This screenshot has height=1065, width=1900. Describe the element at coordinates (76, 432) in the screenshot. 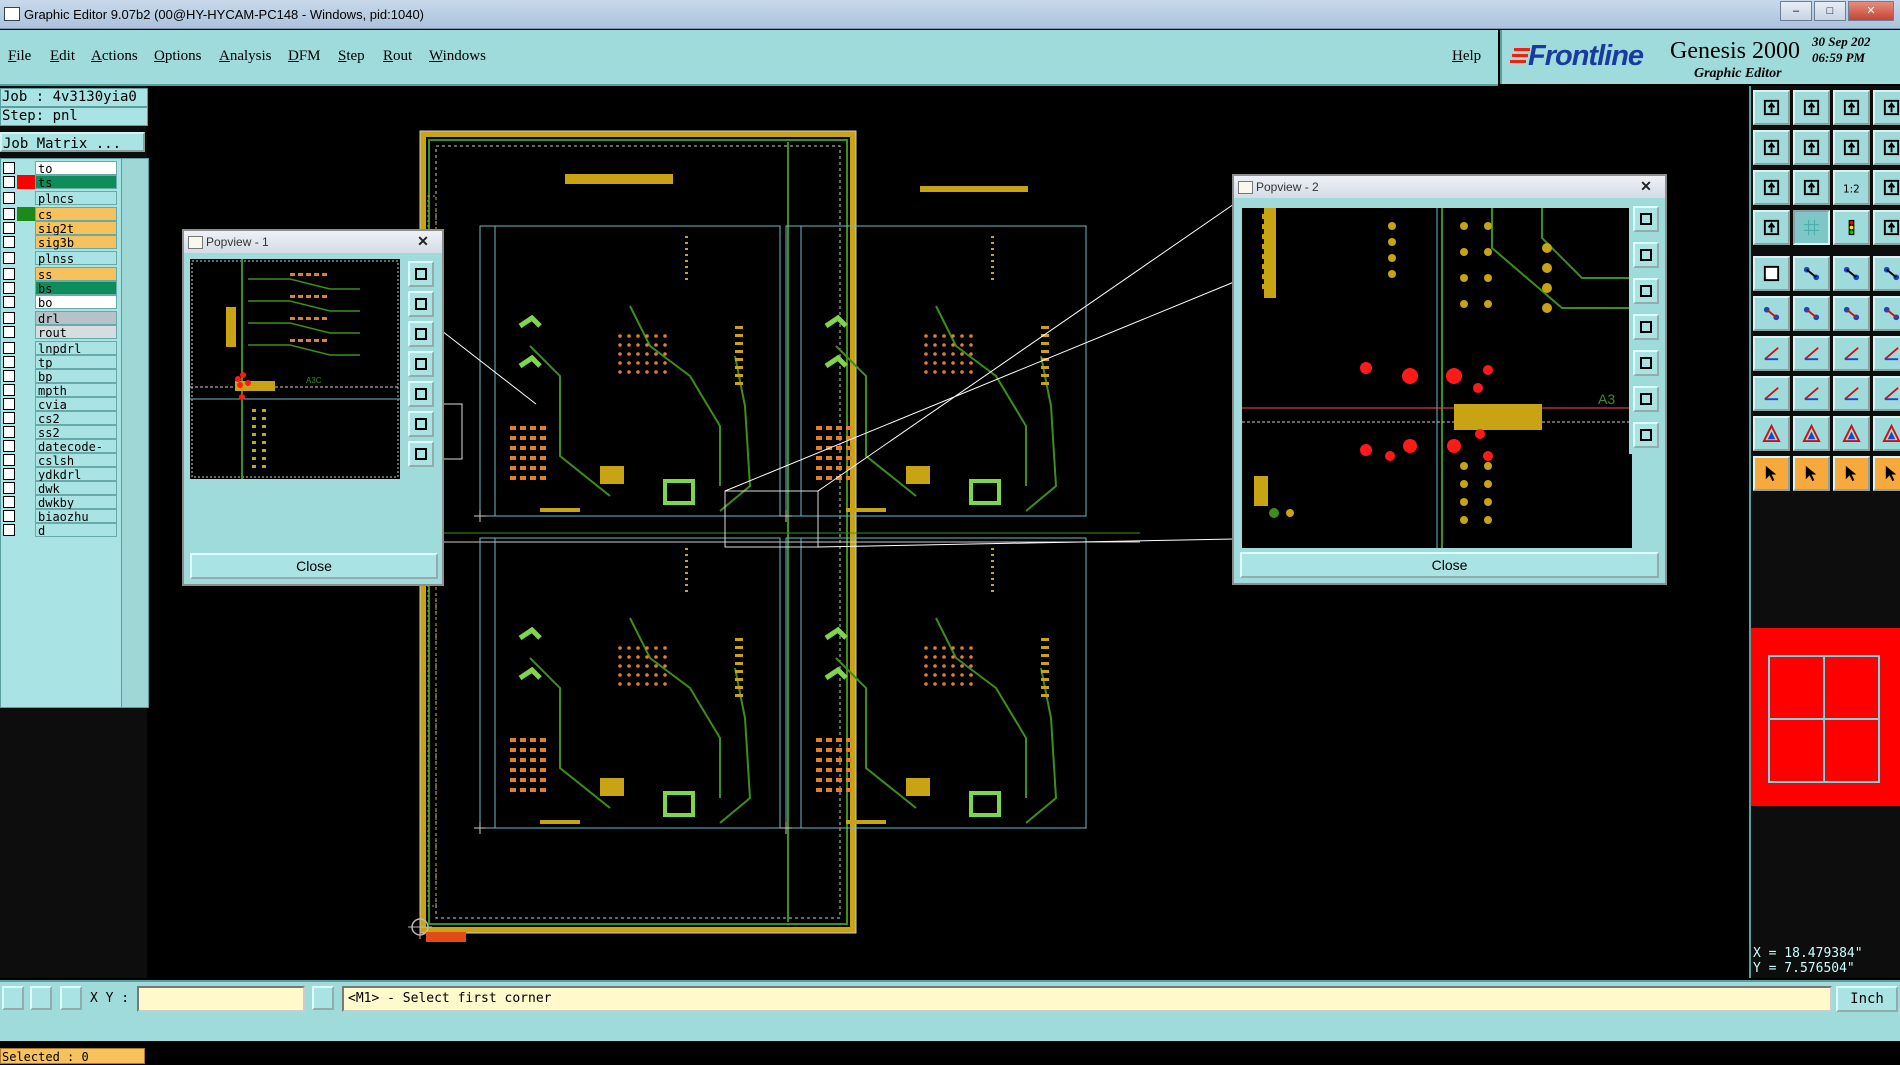

I see `layer-name: ss2` at that location.